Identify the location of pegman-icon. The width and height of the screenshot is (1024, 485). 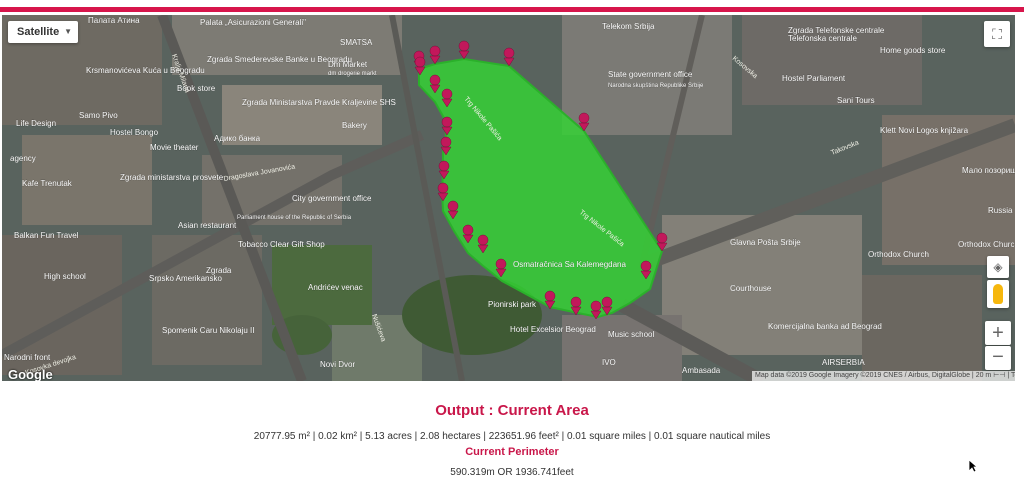
(998, 294).